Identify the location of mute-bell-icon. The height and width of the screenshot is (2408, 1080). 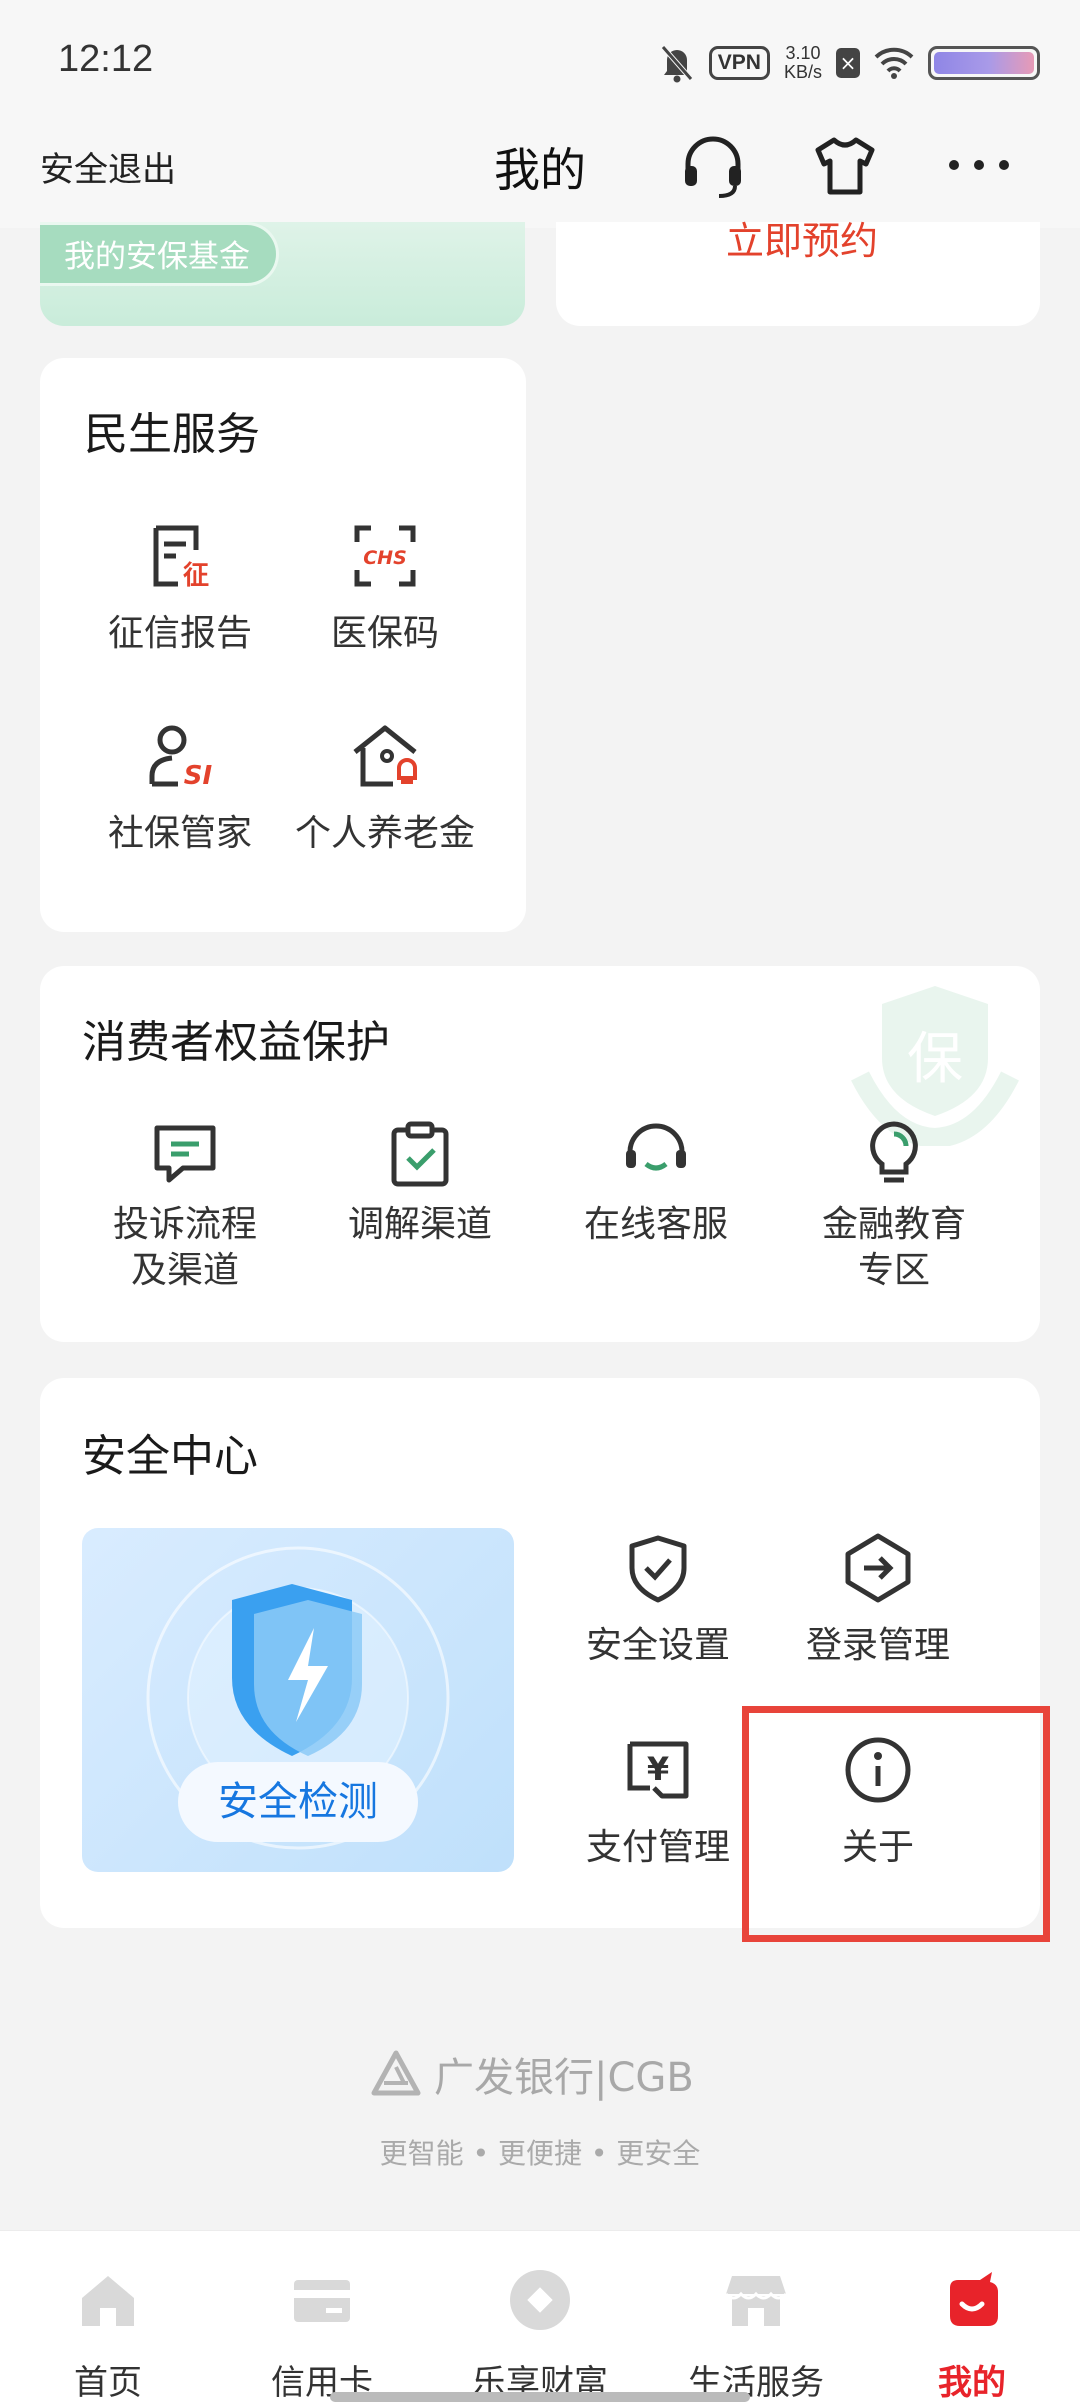
(676, 64).